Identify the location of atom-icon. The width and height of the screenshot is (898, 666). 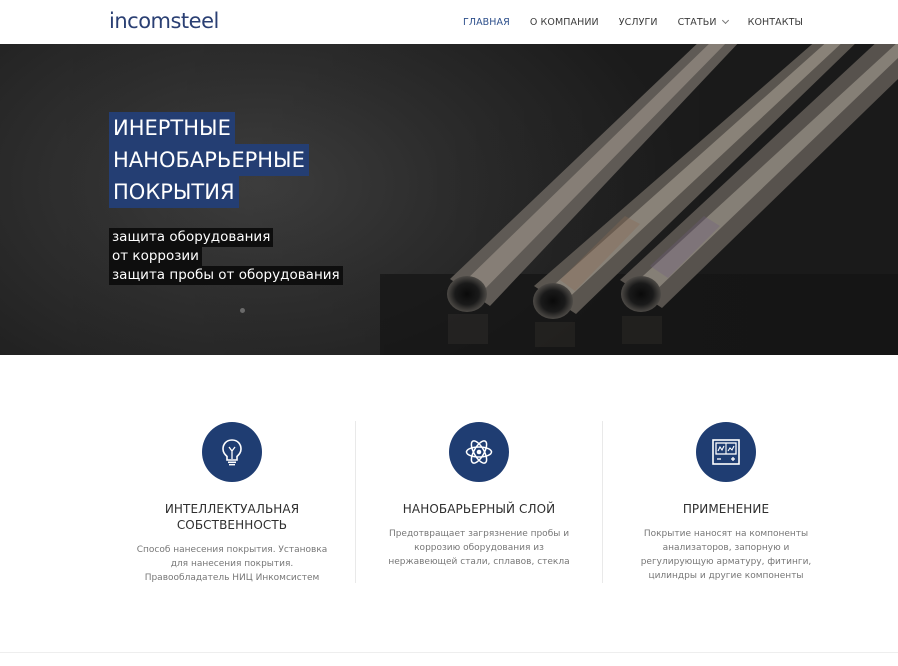
(479, 452).